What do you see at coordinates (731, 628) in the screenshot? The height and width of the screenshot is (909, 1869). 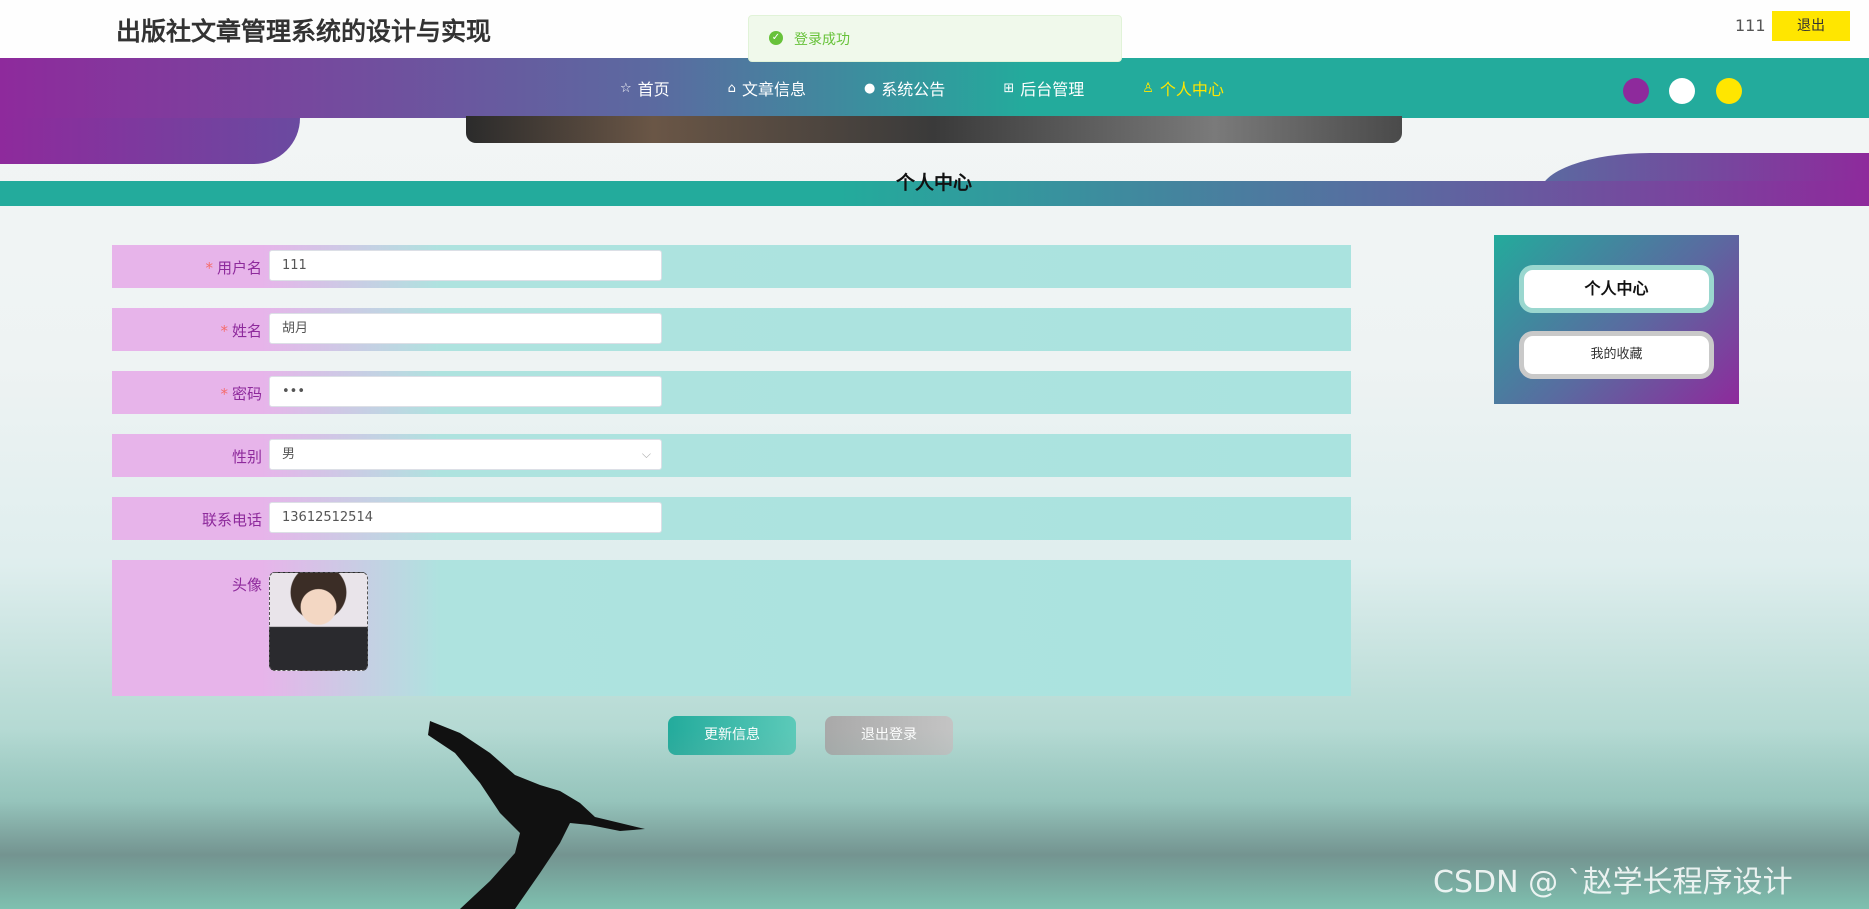 I see `form-row-avatar: 头像` at bounding box center [731, 628].